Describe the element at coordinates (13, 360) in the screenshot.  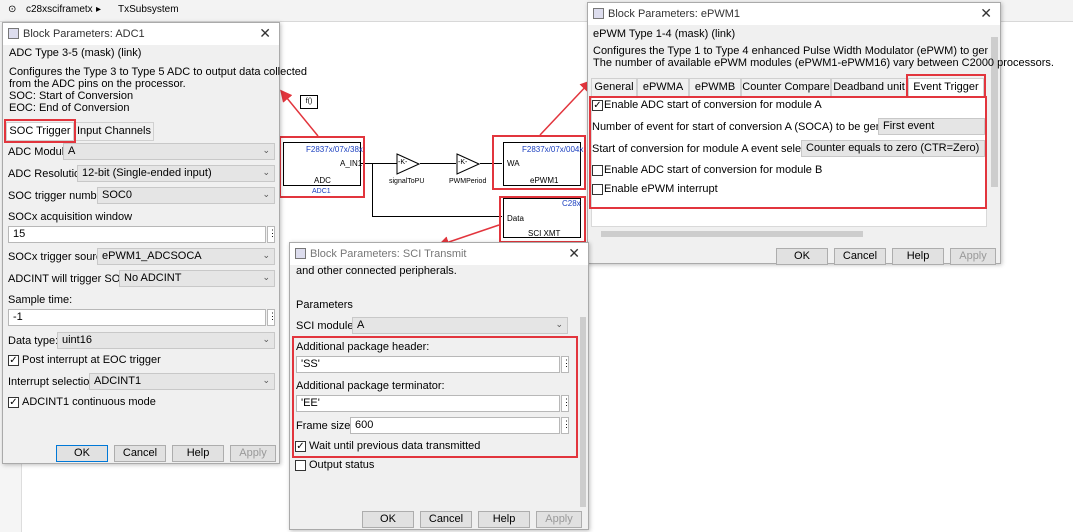
I see `post-interrupt-checkbox: ✓` at that location.